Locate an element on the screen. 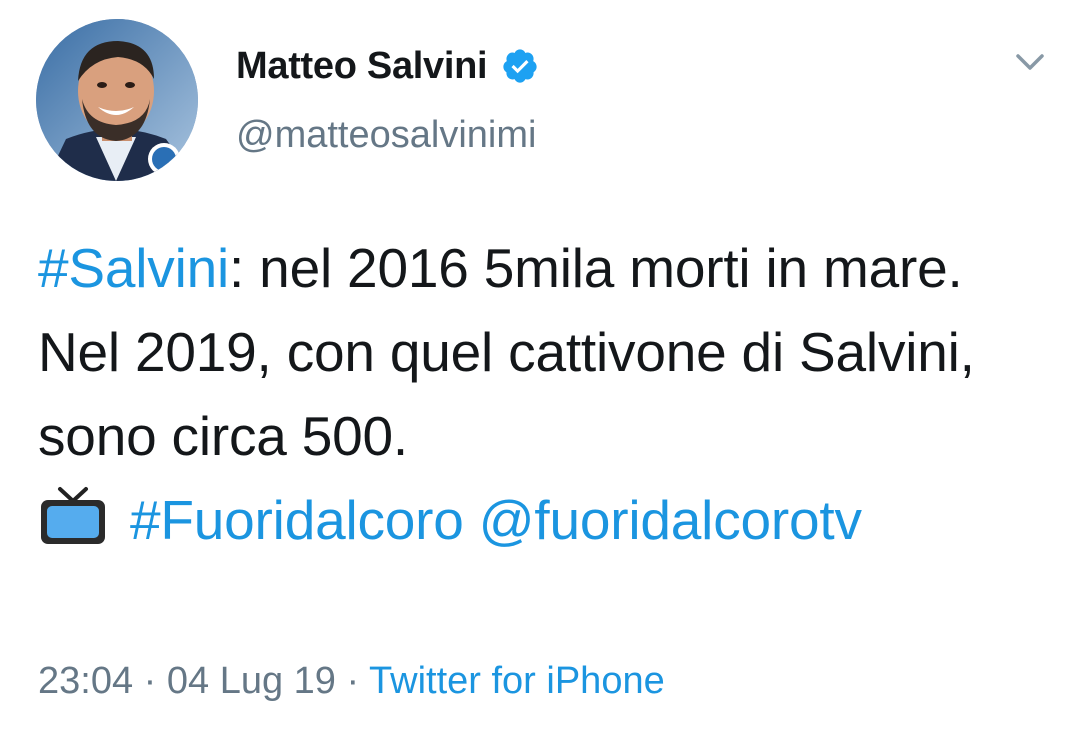  tweet-meta: 23:04 · 04 Lug 19 · Twitter for iPhone is located at coordinates (351, 681).